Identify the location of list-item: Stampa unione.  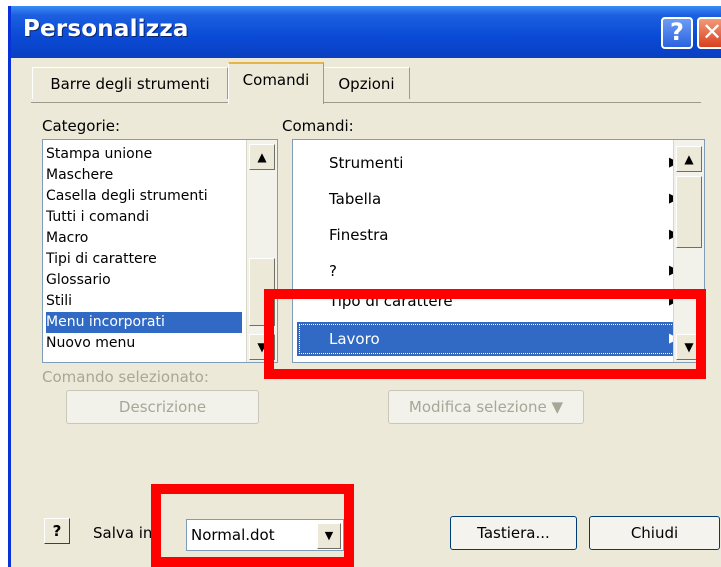
(144, 154).